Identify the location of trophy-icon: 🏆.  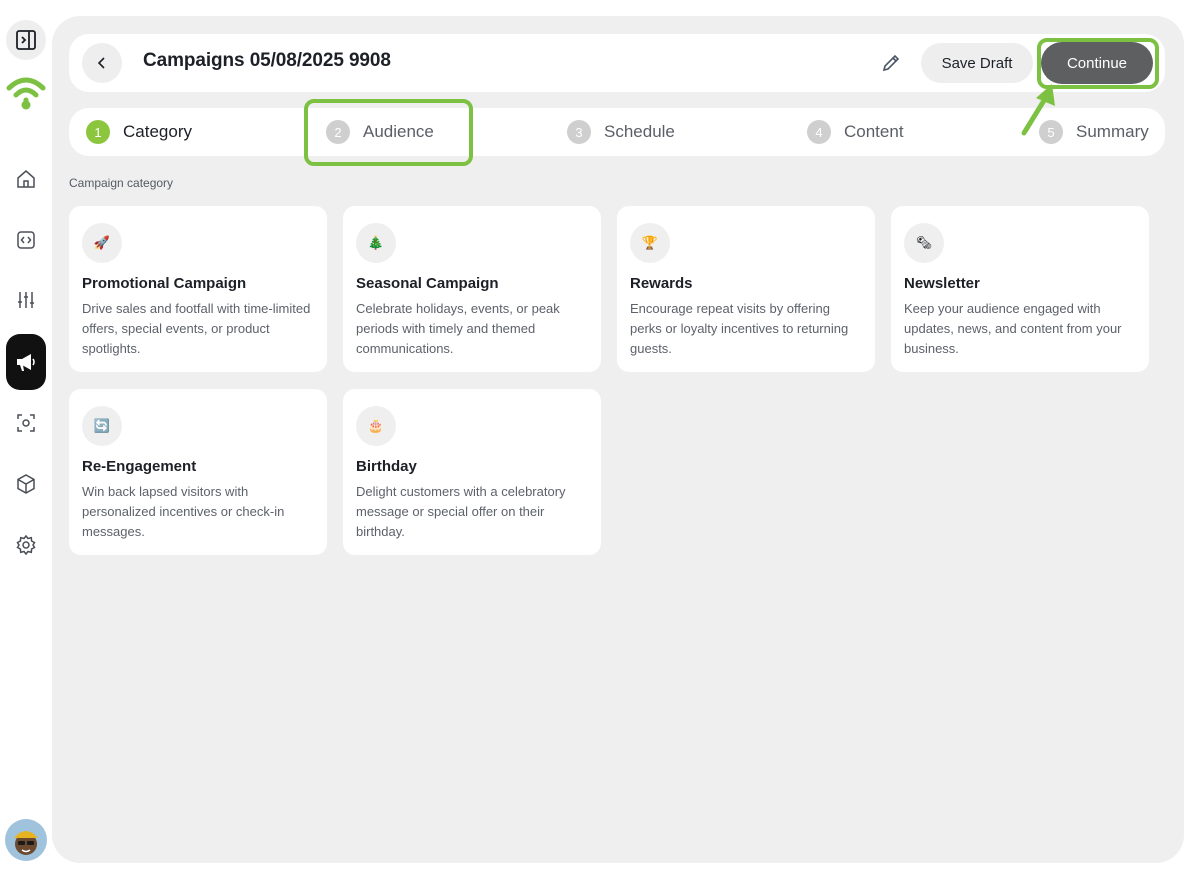
(650, 243).